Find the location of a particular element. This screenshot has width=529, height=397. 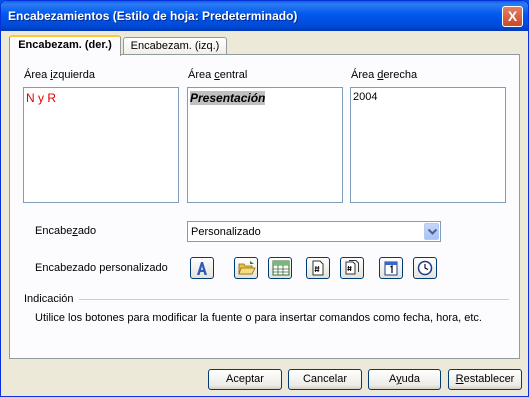

insert-time-button is located at coordinates (425, 268).